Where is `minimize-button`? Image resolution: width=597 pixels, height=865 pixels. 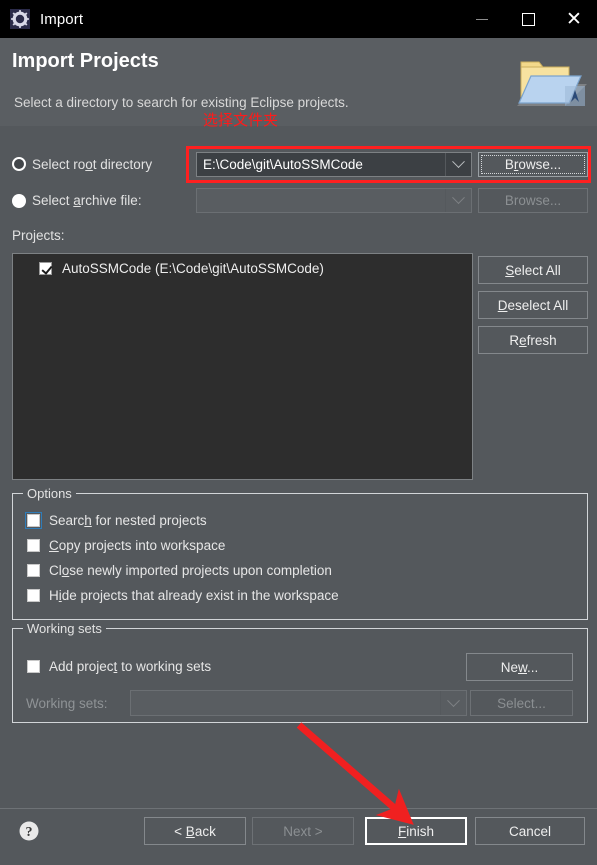
minimize-button is located at coordinates (482, 19).